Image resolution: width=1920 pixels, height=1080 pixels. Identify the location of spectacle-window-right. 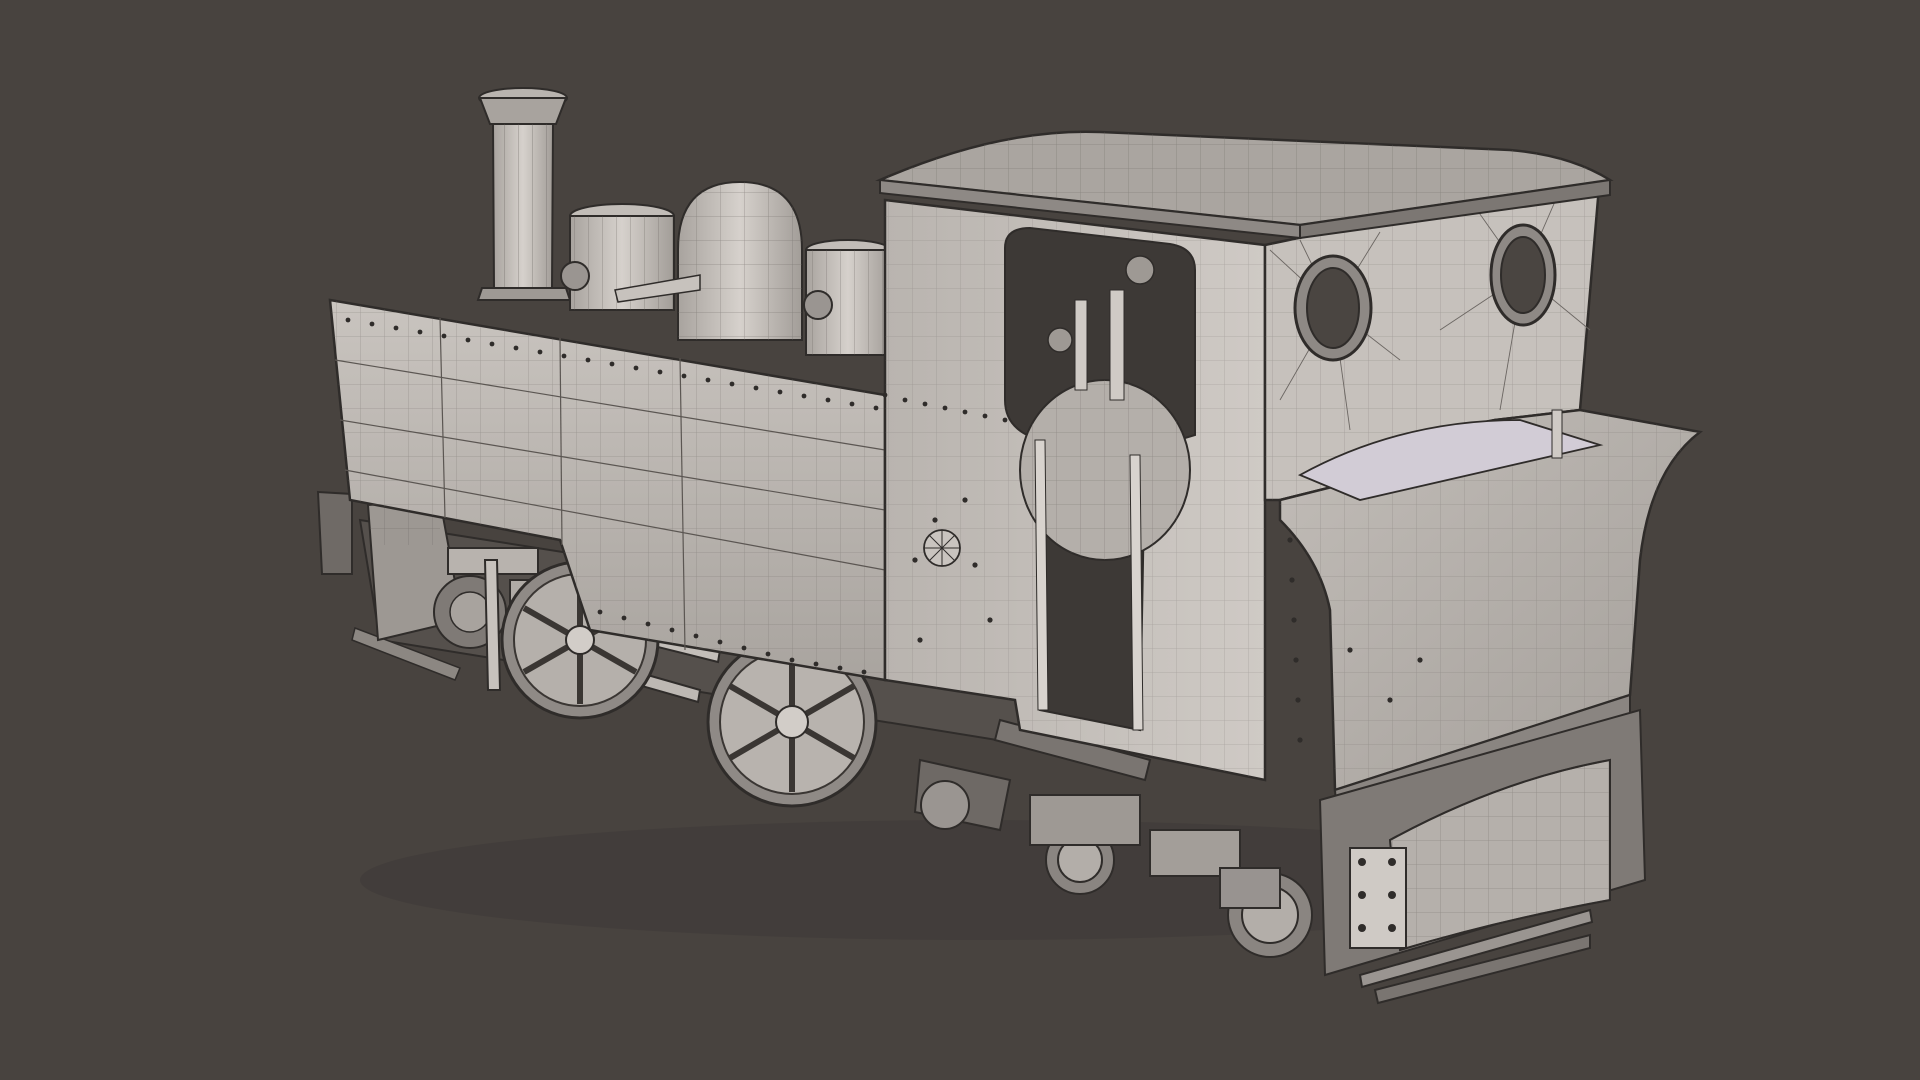
(1523, 275).